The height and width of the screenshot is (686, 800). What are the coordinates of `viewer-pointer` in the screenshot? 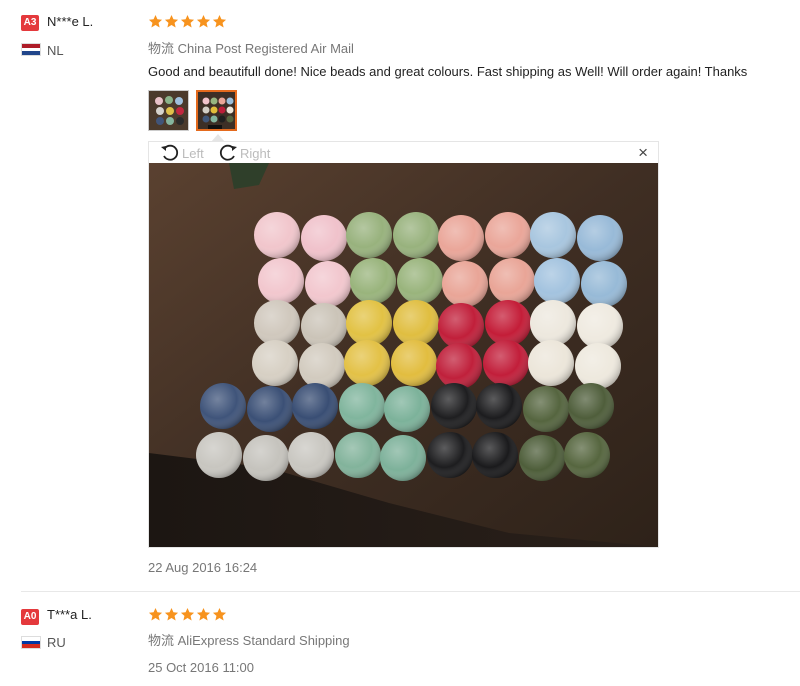 It's located at (218, 138).